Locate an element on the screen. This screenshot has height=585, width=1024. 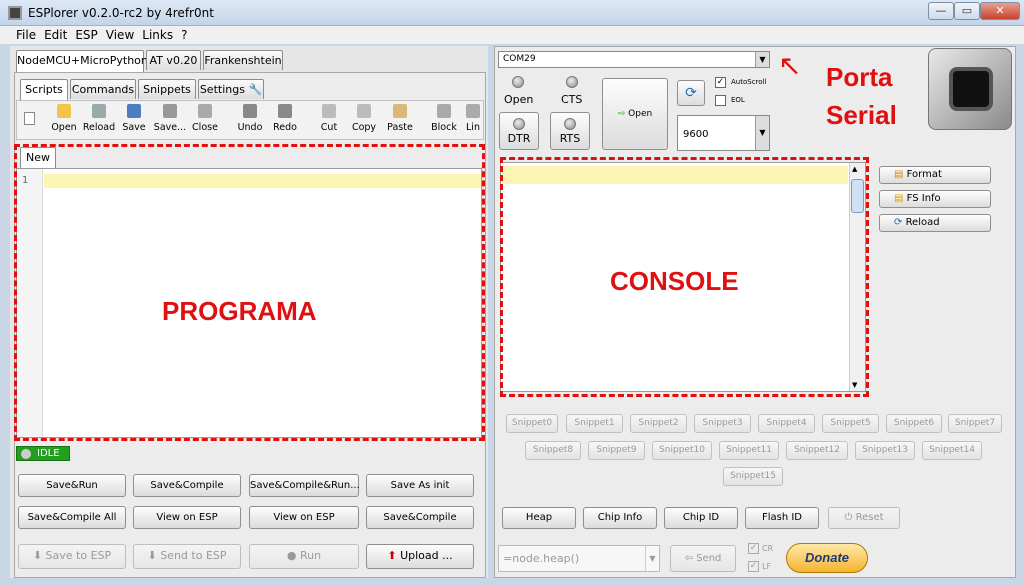
snippet-button-3: Snippet3 is located at coordinates (722, 423).